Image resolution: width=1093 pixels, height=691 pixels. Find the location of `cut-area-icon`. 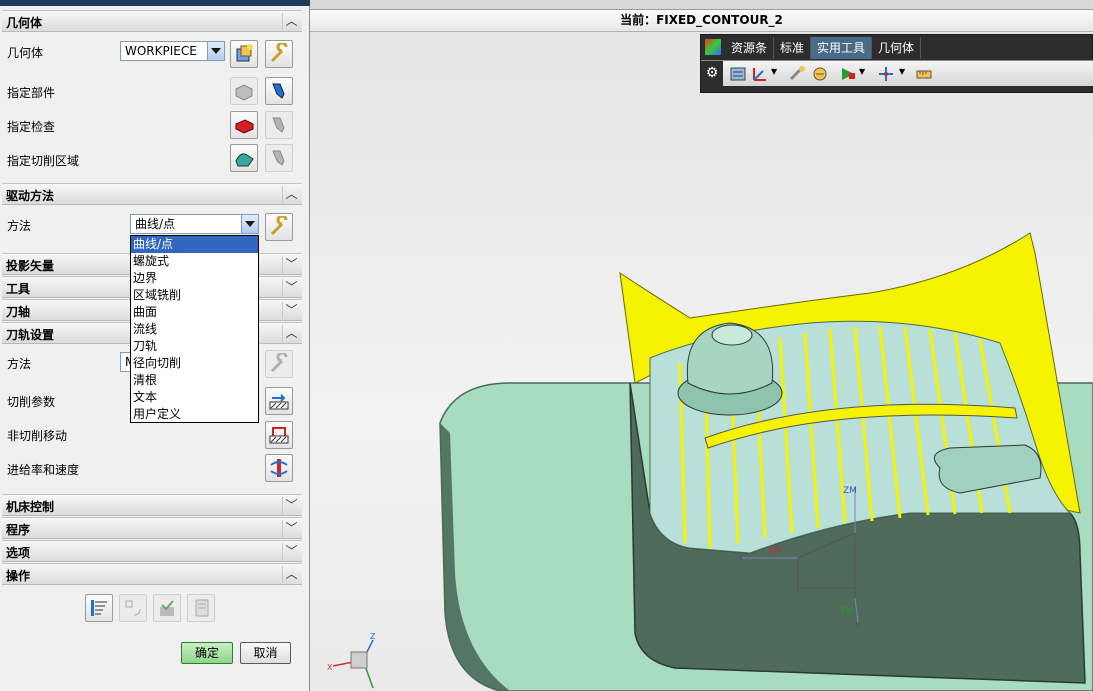

cut-area-icon is located at coordinates (244, 160).